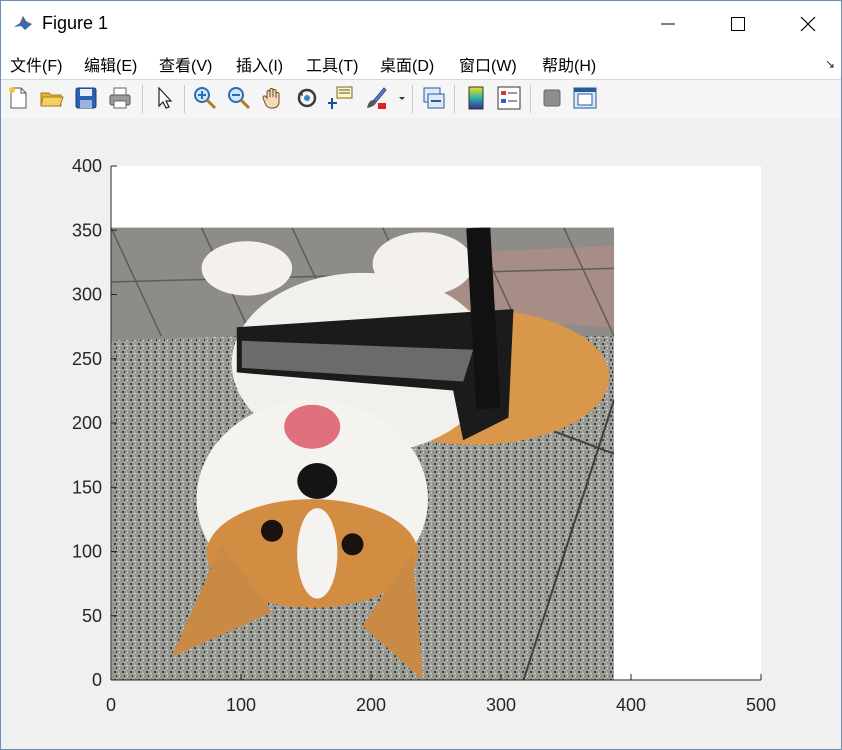 The height and width of the screenshot is (750, 842). What do you see at coordinates (332, 64) in the screenshot?
I see `menu-tools: 工具(T)` at bounding box center [332, 64].